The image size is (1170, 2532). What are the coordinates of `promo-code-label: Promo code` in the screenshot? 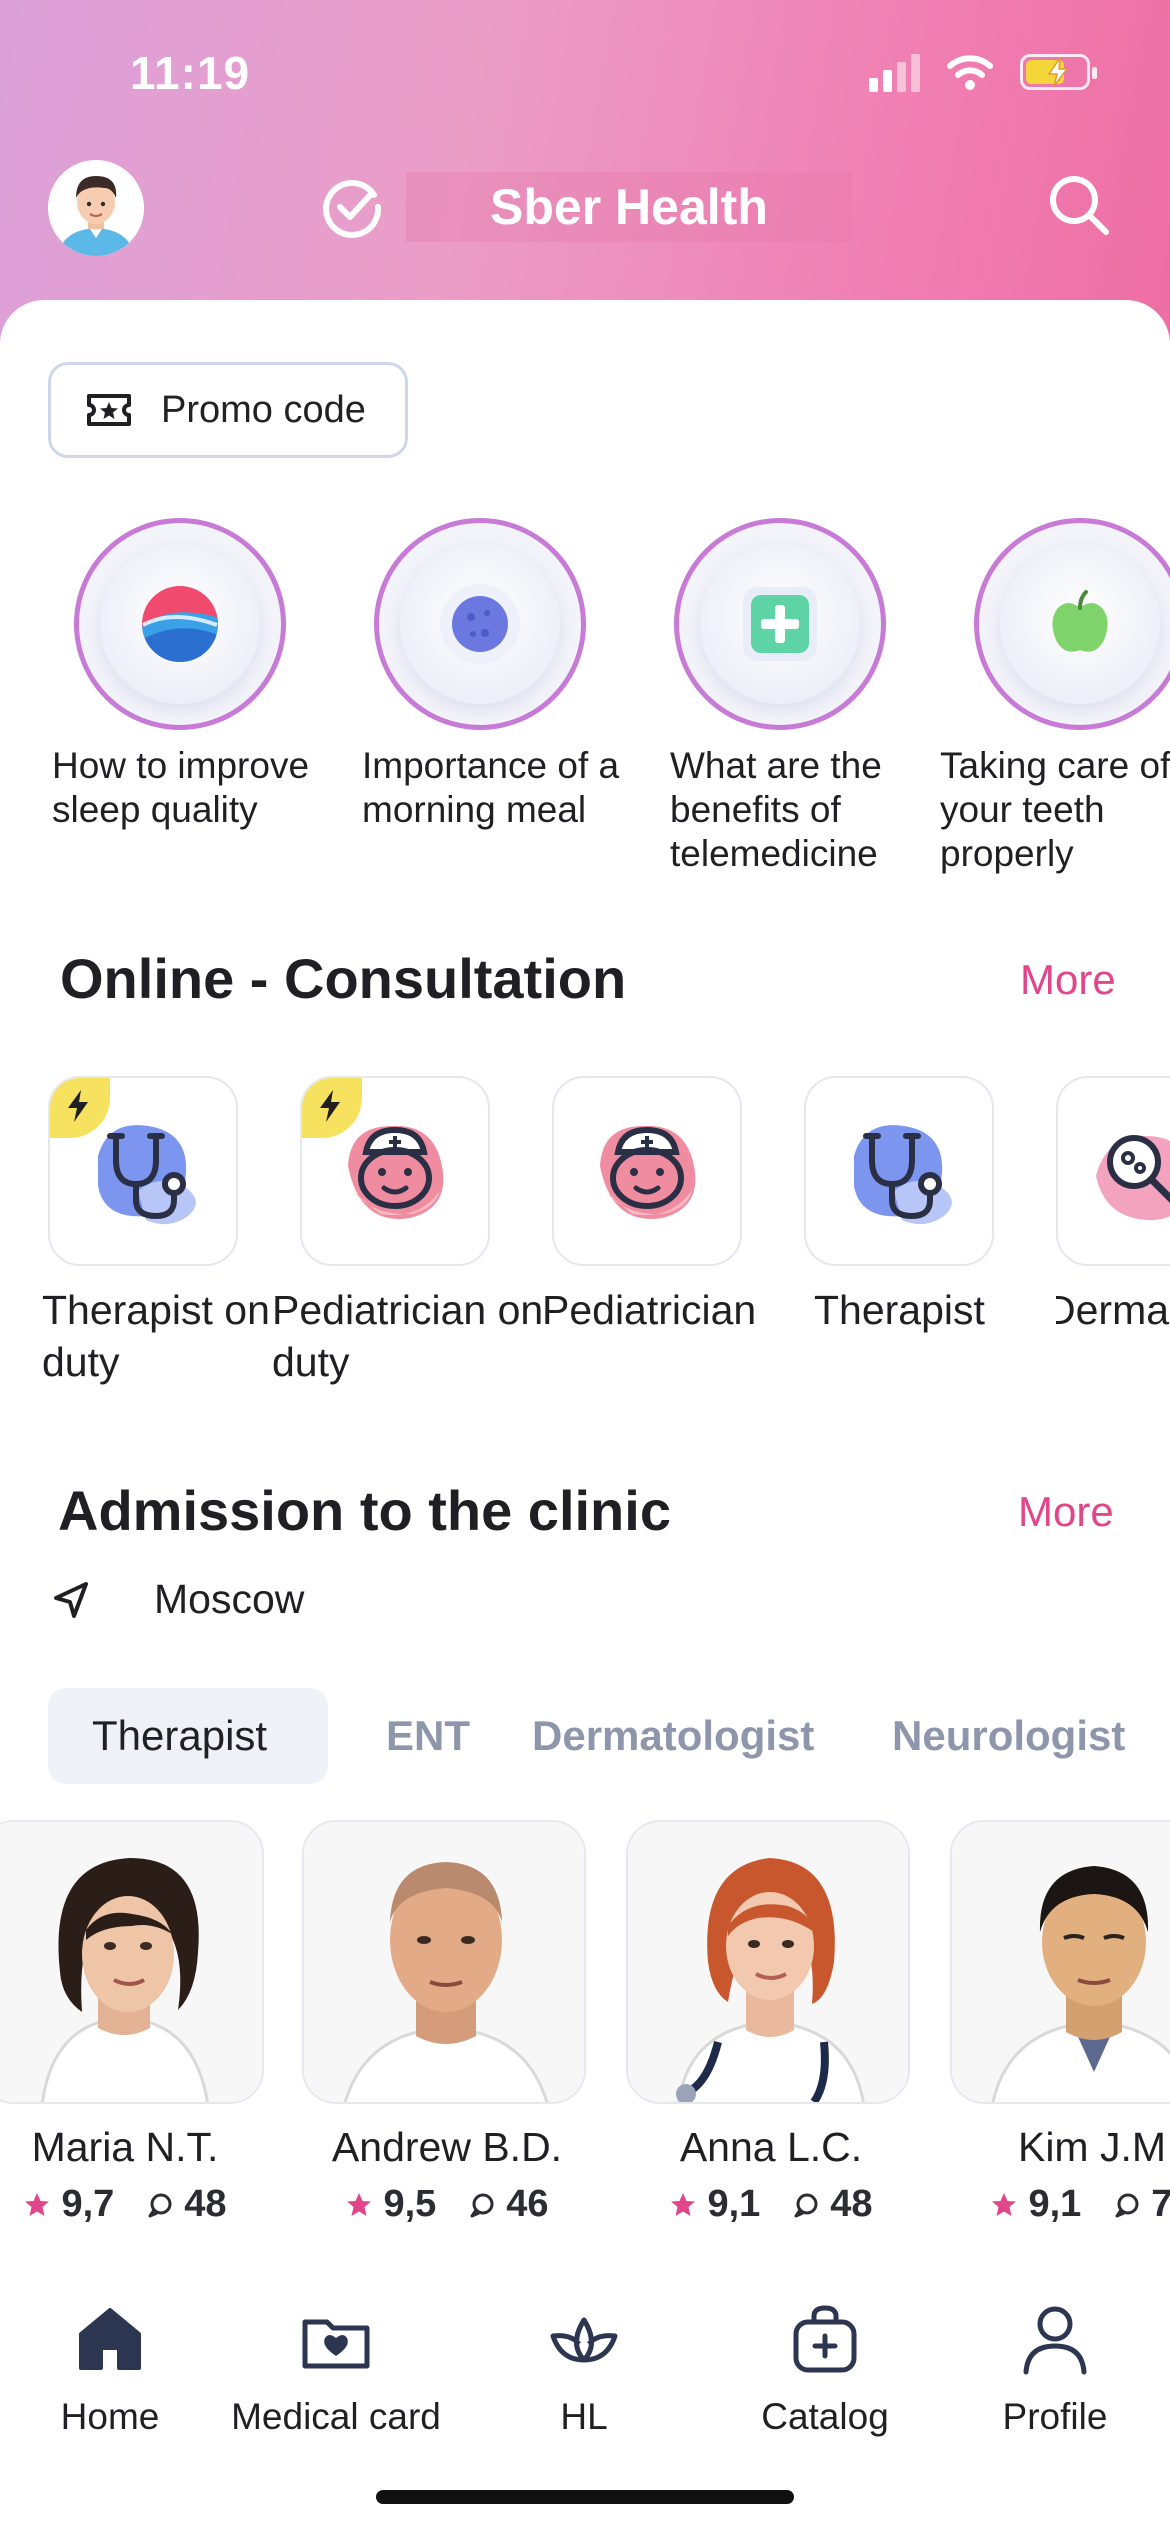 It's located at (263, 409).